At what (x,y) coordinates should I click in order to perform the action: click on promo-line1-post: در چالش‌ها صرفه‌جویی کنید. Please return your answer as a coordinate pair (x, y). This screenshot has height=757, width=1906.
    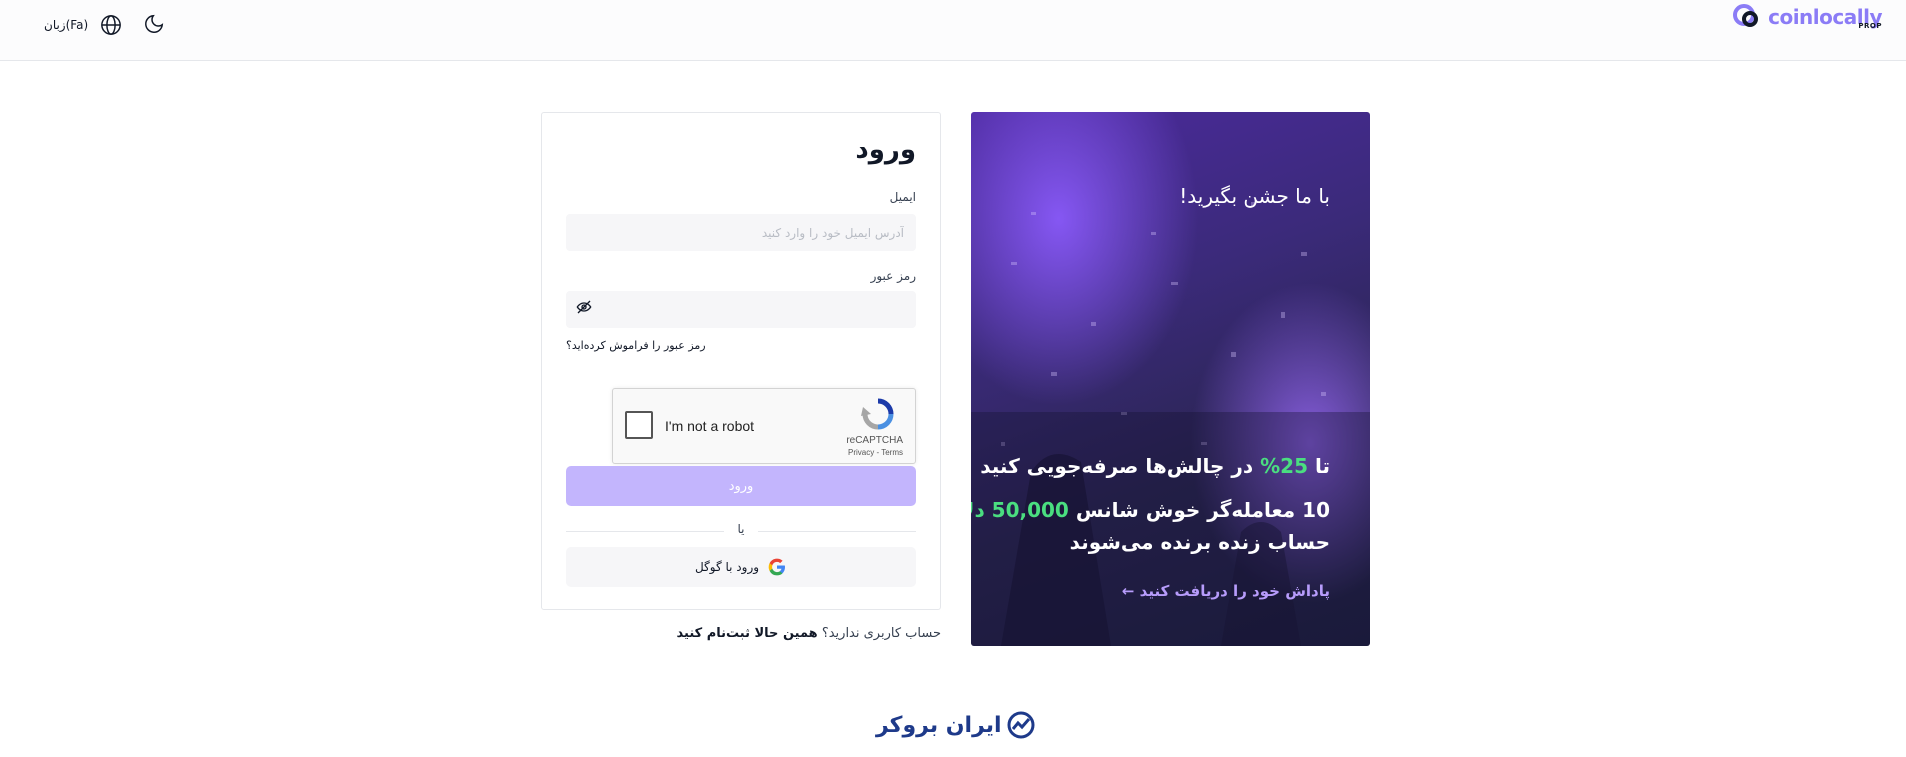
    Looking at the image, I should click on (1117, 466).